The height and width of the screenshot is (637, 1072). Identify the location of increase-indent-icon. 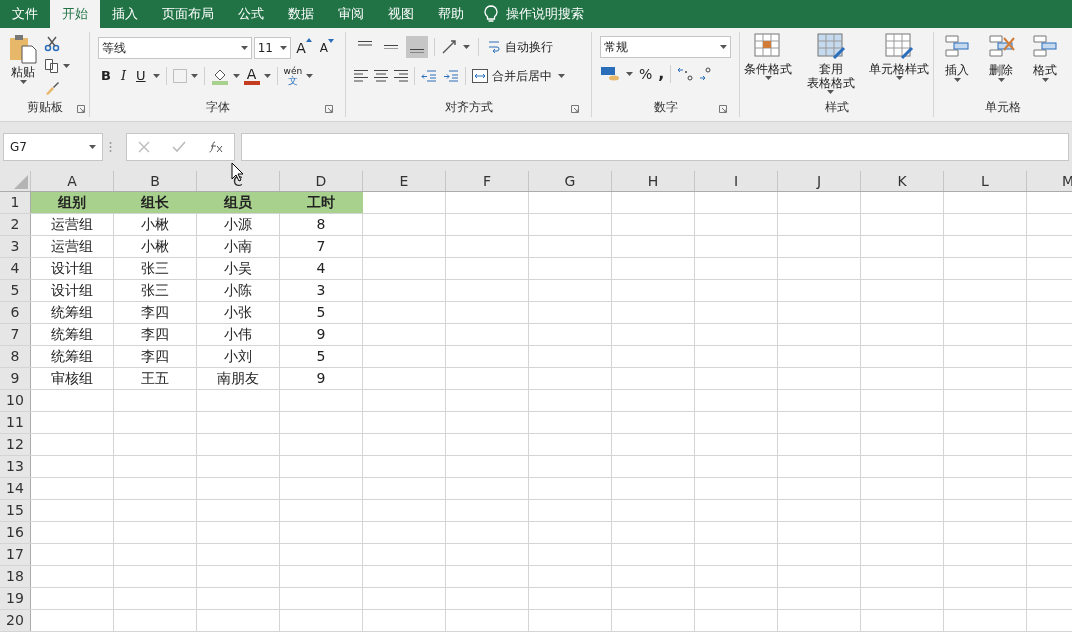
(451, 76).